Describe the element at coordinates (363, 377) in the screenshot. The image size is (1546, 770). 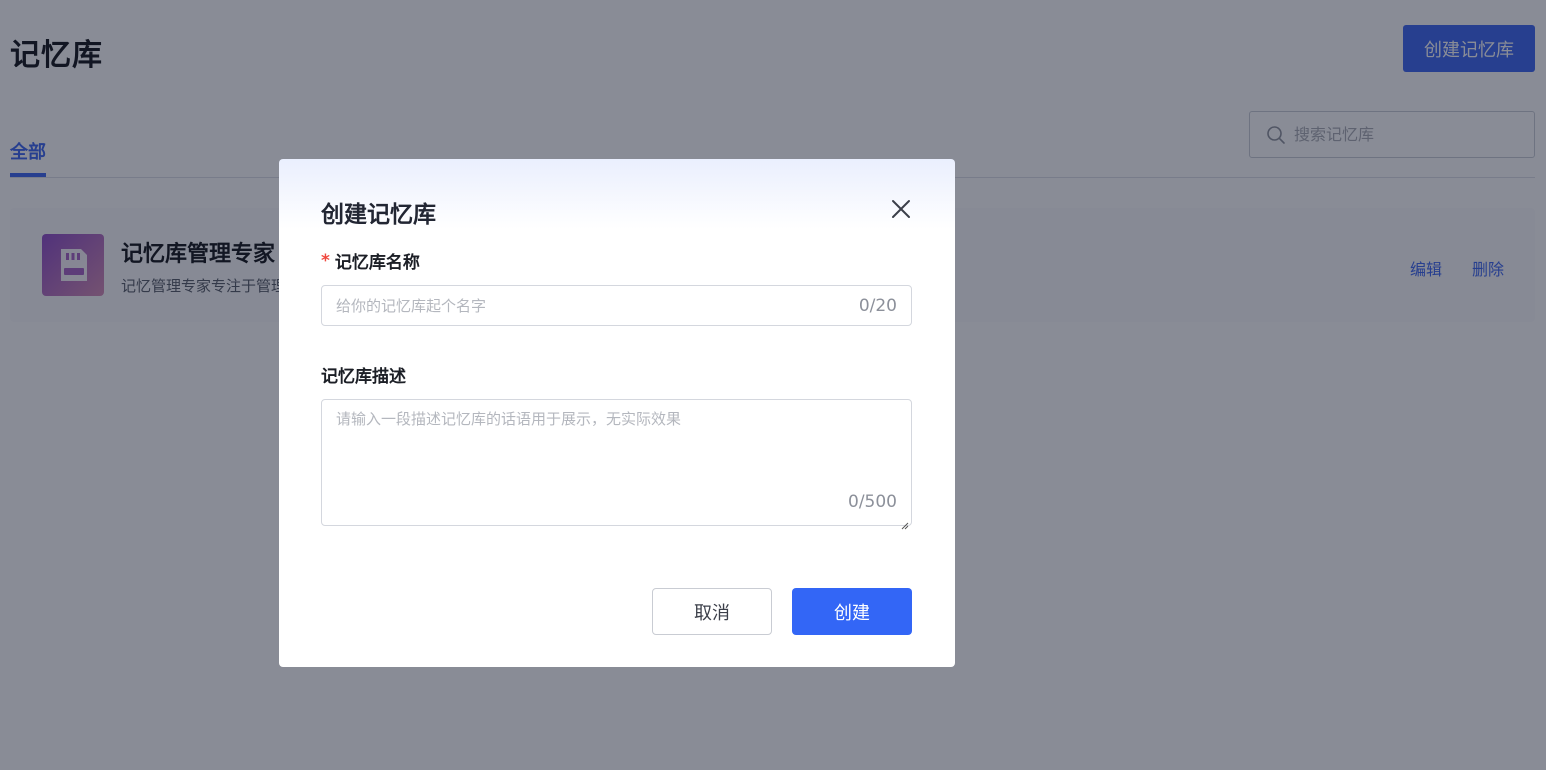
I see `description-field-label: 记忆库描述` at that location.